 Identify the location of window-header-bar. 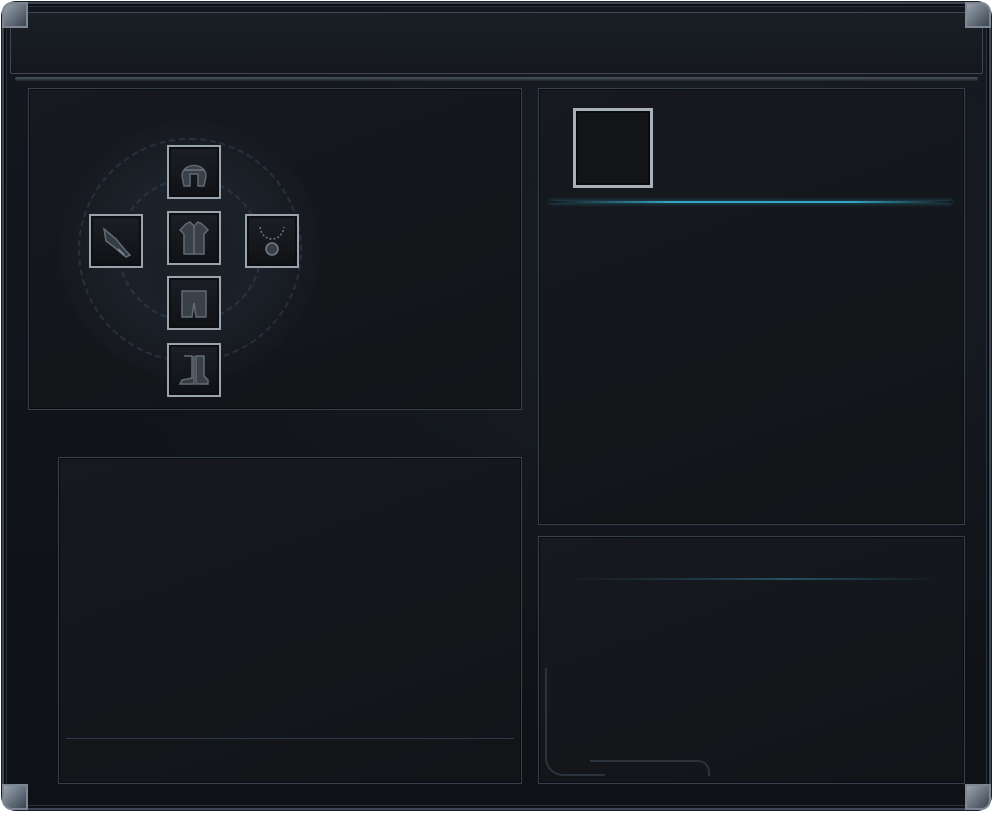
(496, 46).